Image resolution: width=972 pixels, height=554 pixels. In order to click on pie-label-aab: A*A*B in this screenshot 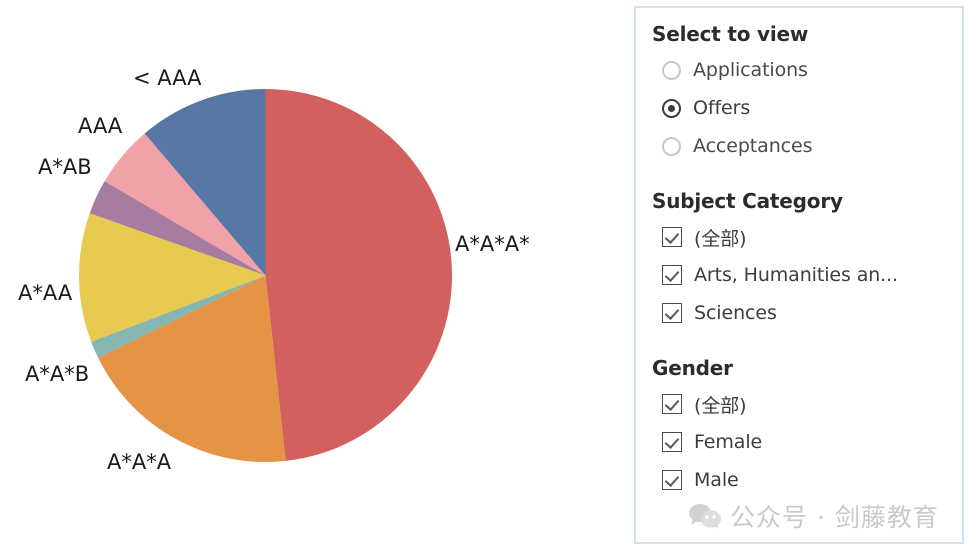, I will do `click(57, 374)`.